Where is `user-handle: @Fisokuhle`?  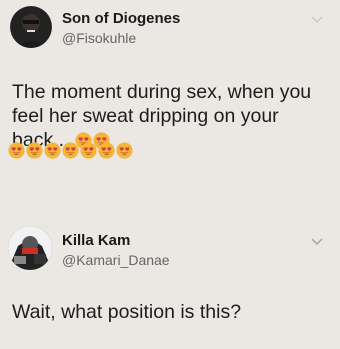
user-handle: @Fisokuhle is located at coordinates (99, 38).